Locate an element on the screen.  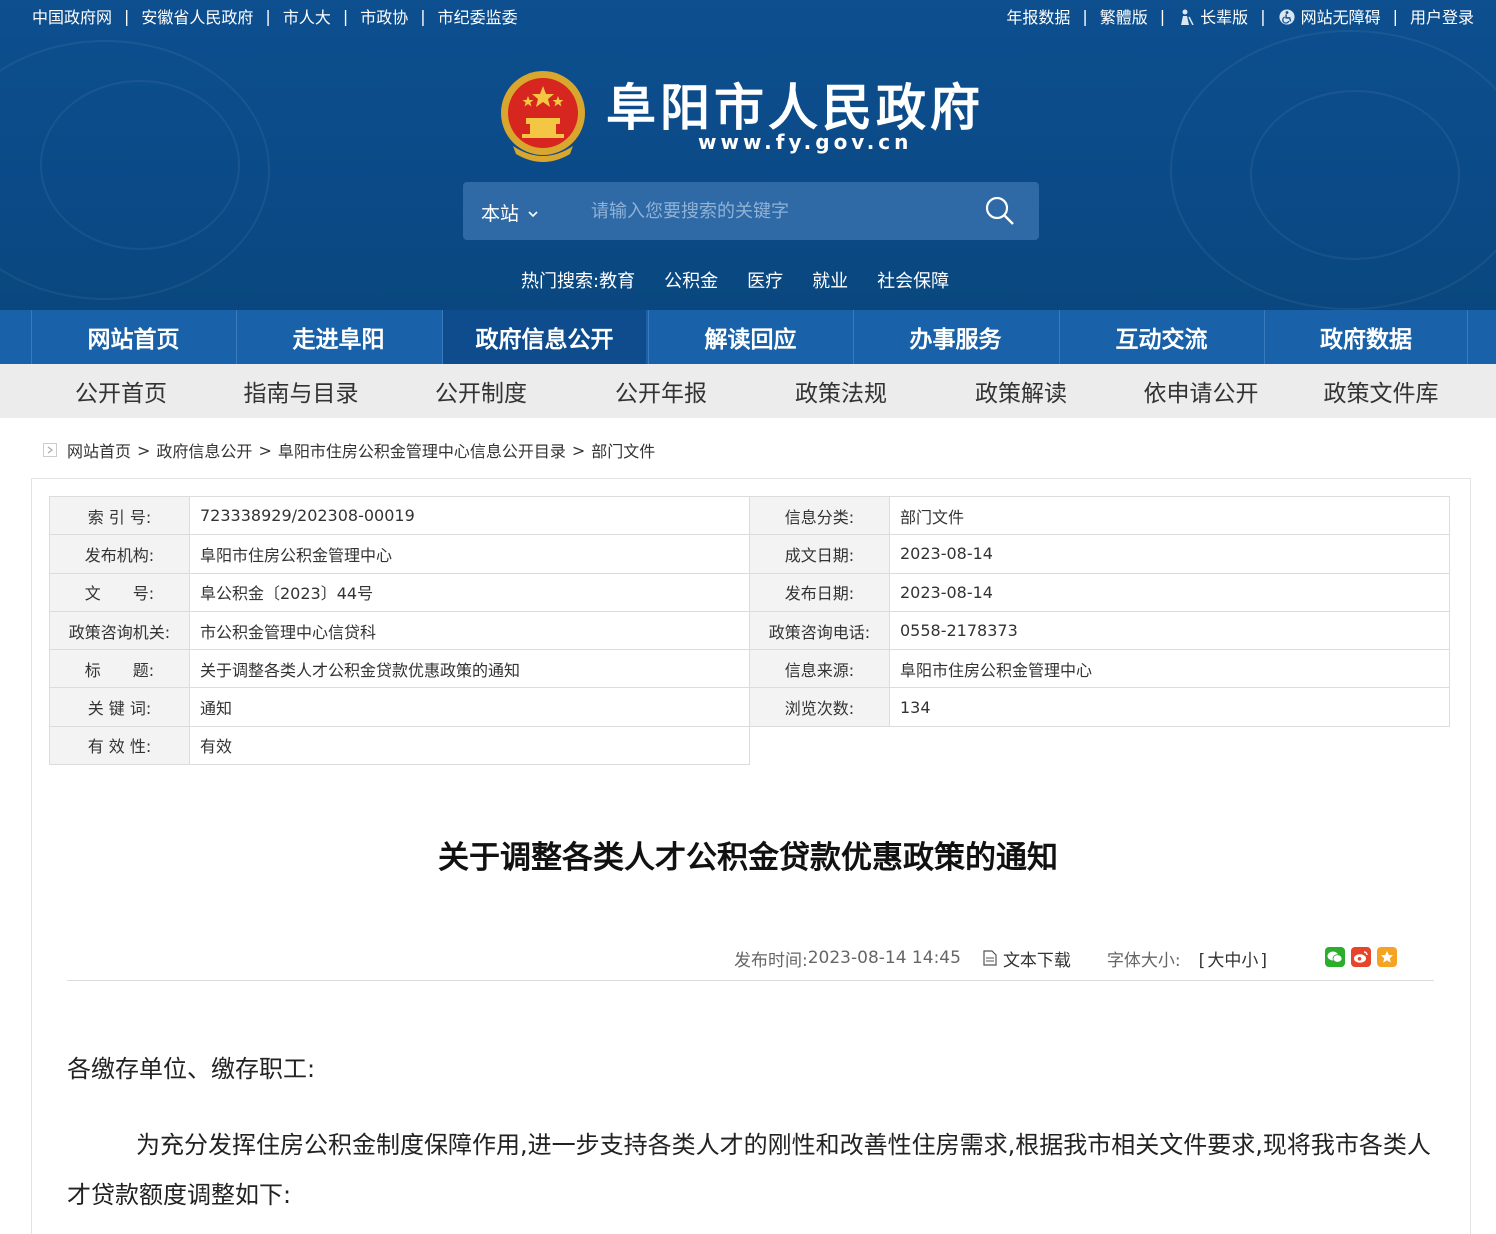
topbar-link-accessibility: 网站无障碍 is located at coordinates (1329, 16).